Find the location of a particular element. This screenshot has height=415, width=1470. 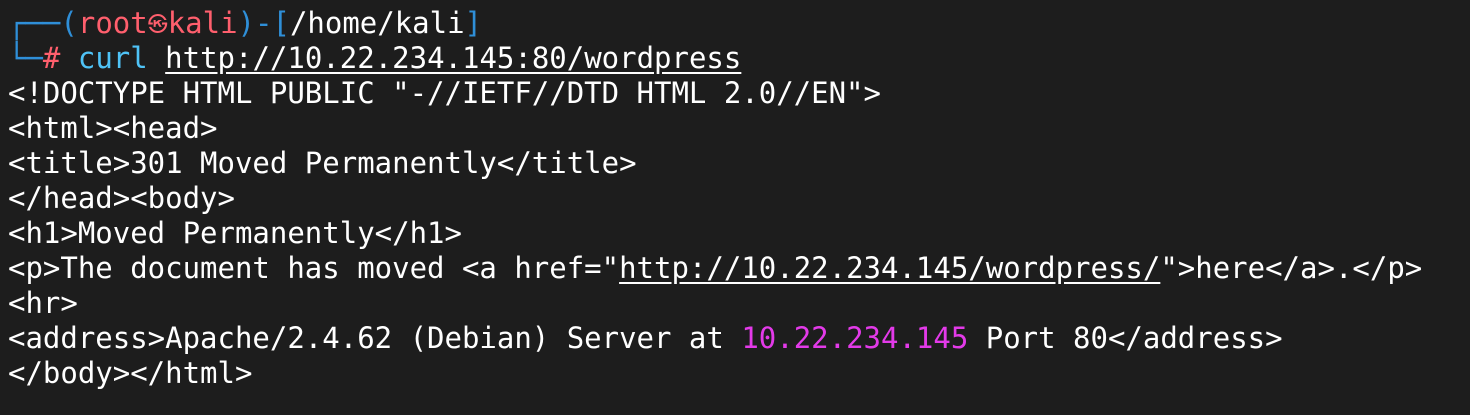

prompt-close-bracket: ] is located at coordinates (473, 23).